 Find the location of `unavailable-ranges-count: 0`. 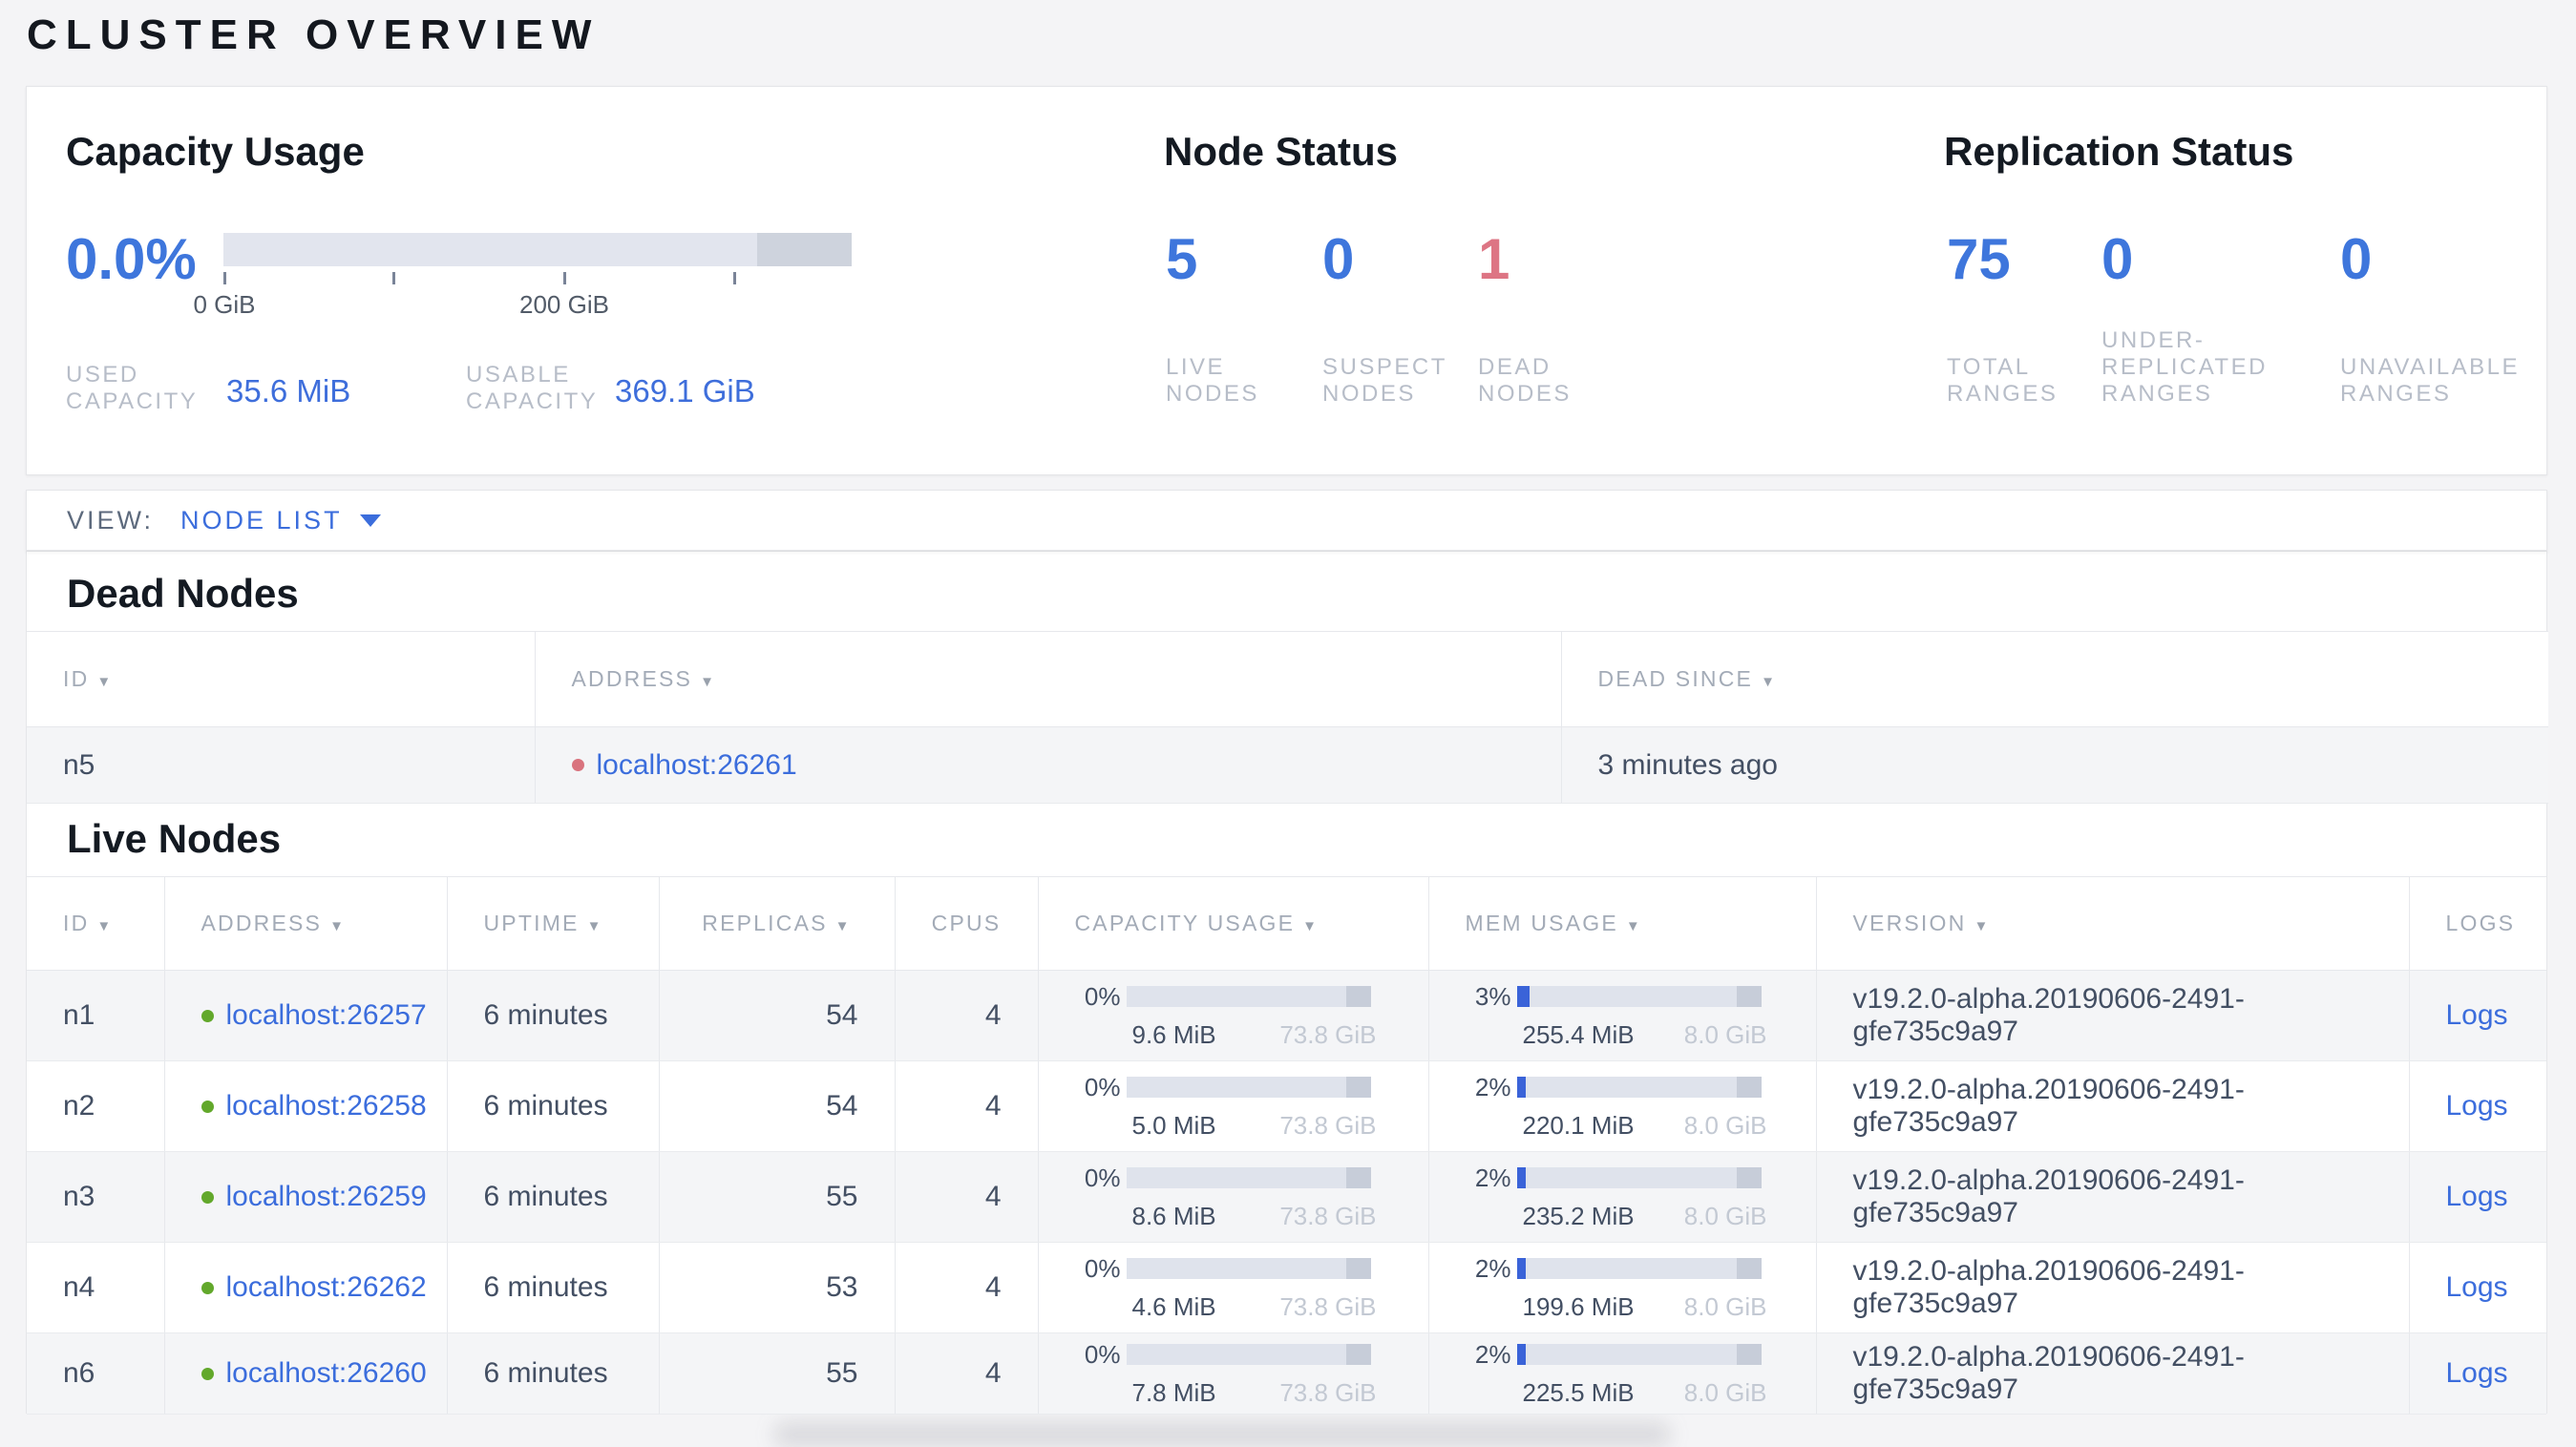

unavailable-ranges-count: 0 is located at coordinates (2356, 259).